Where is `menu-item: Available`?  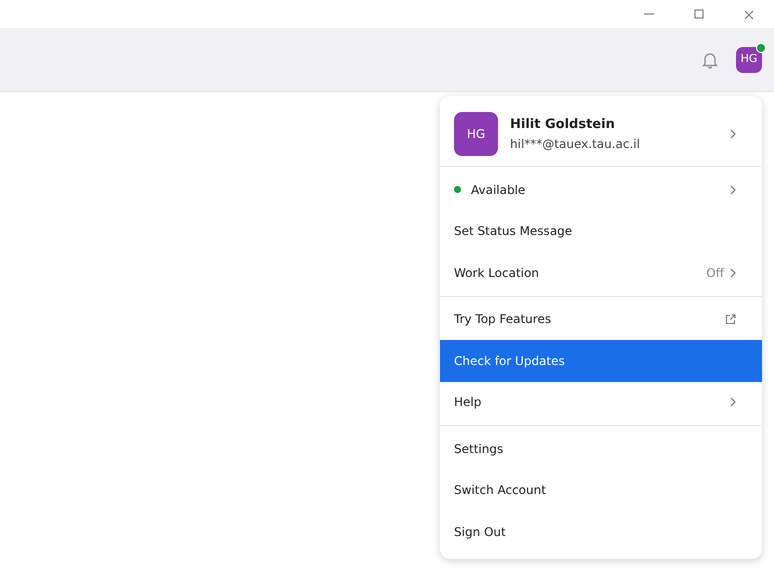 menu-item: Available is located at coordinates (601, 189).